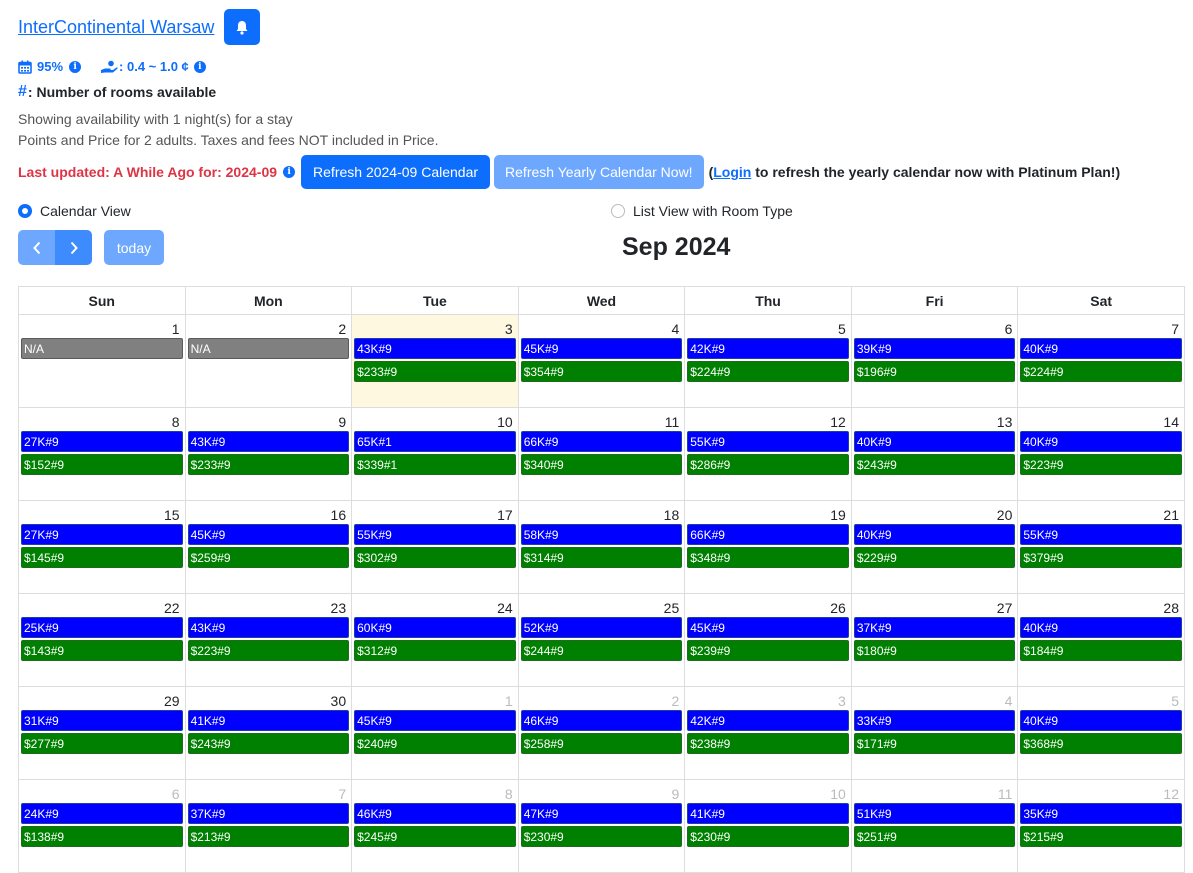 This screenshot has height=873, width=1193. What do you see at coordinates (601, 464) in the screenshot?
I see `cash-rate-event: $340#9` at bounding box center [601, 464].